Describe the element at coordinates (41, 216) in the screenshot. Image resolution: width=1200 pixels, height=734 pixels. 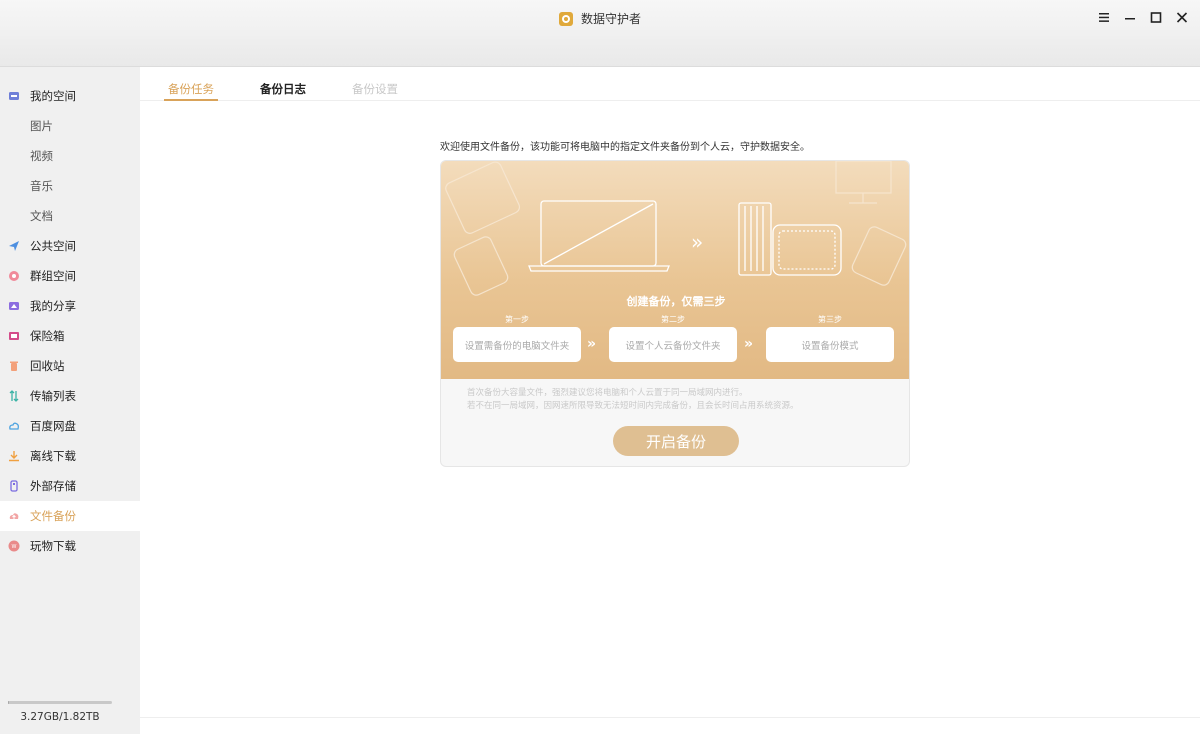
I see `sidebar-item-label: 文档` at that location.